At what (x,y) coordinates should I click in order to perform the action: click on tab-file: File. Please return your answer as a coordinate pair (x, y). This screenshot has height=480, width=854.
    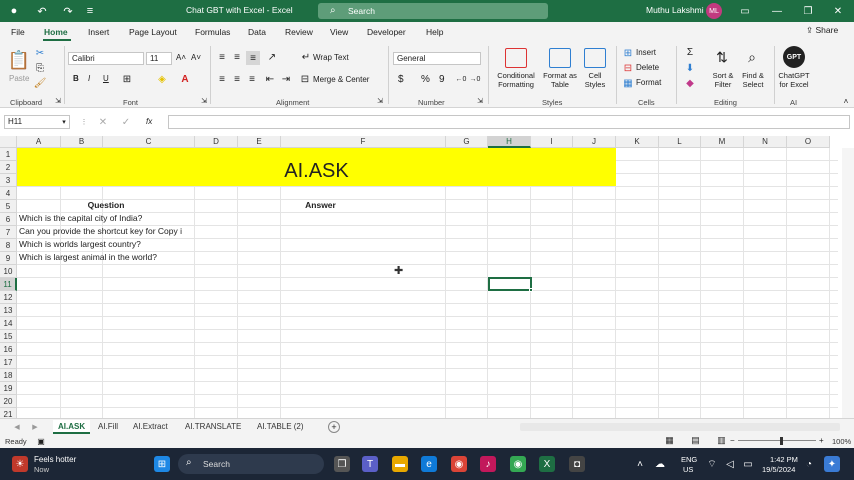
    Looking at the image, I should click on (18, 32).